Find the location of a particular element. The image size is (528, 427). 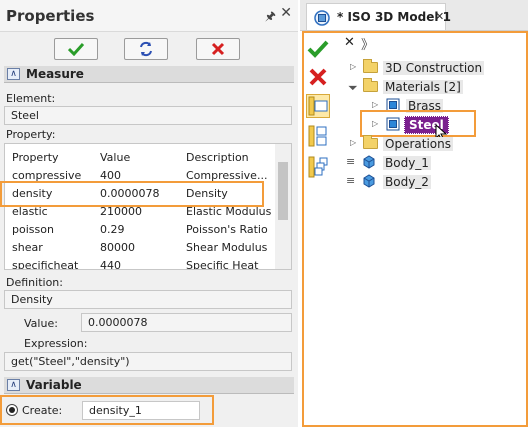

ok-button is located at coordinates (76, 49).